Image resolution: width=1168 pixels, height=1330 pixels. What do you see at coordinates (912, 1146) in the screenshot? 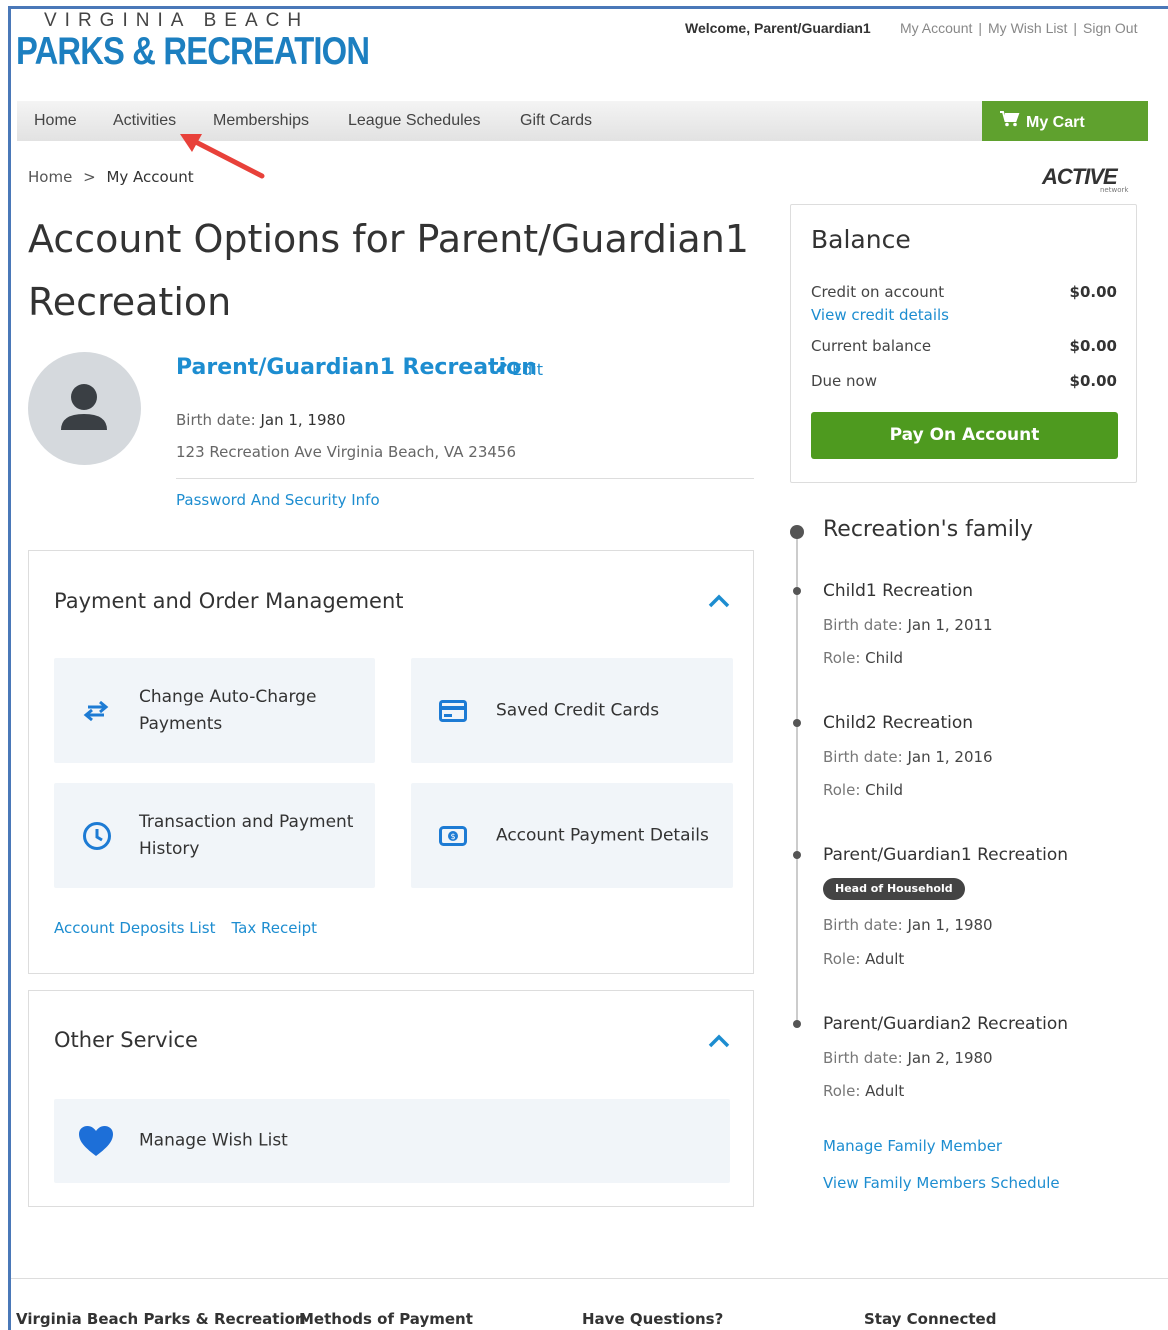
I see `manage-family-member-link: Manage Family Member` at bounding box center [912, 1146].